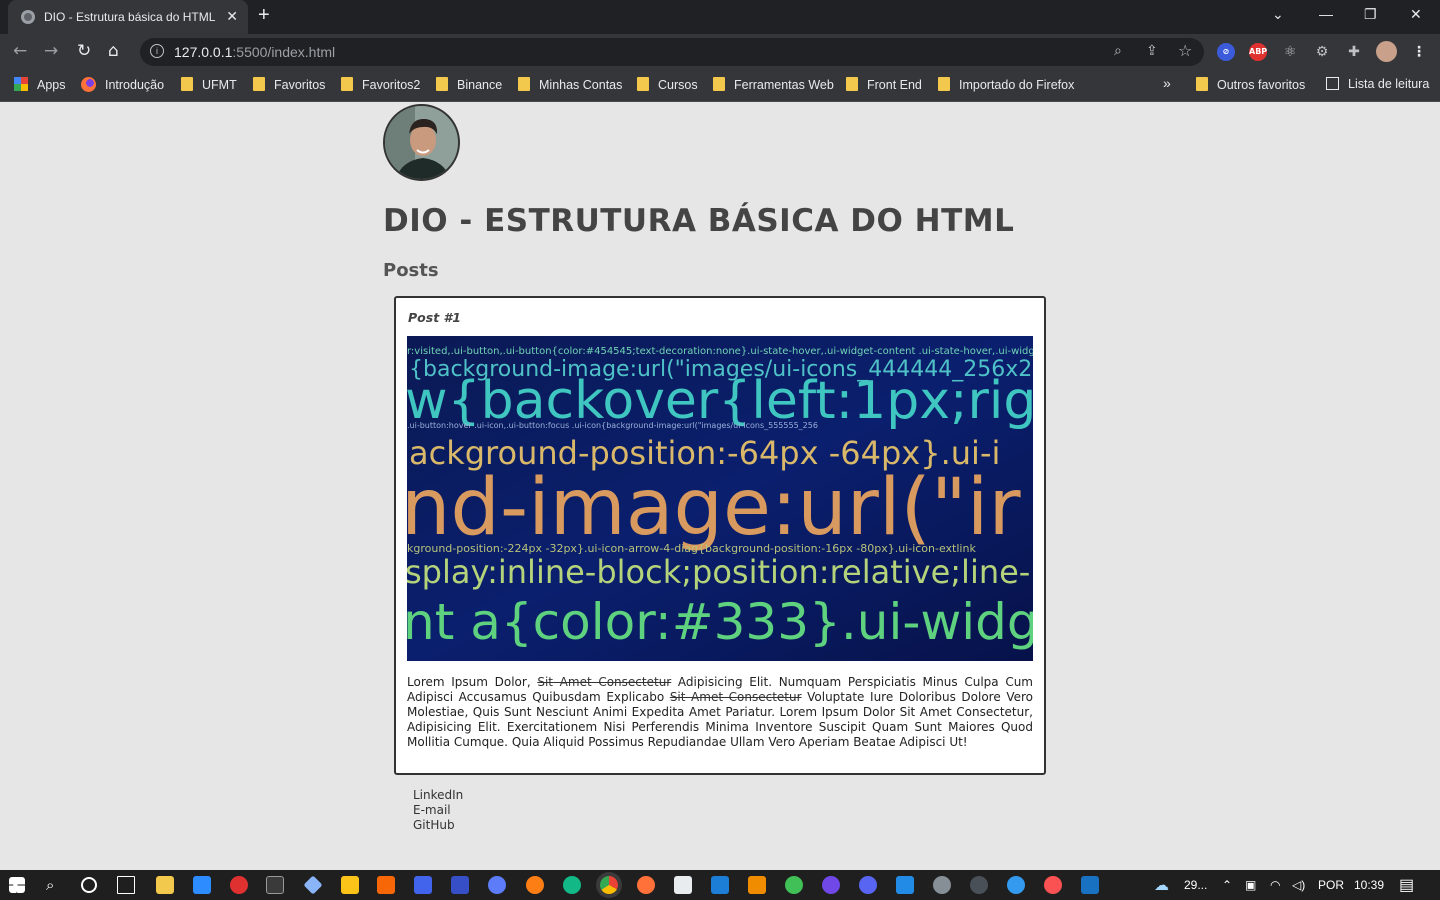  Describe the element at coordinates (1161, 885) in the screenshot. I see `weather-icon: ☁` at that location.